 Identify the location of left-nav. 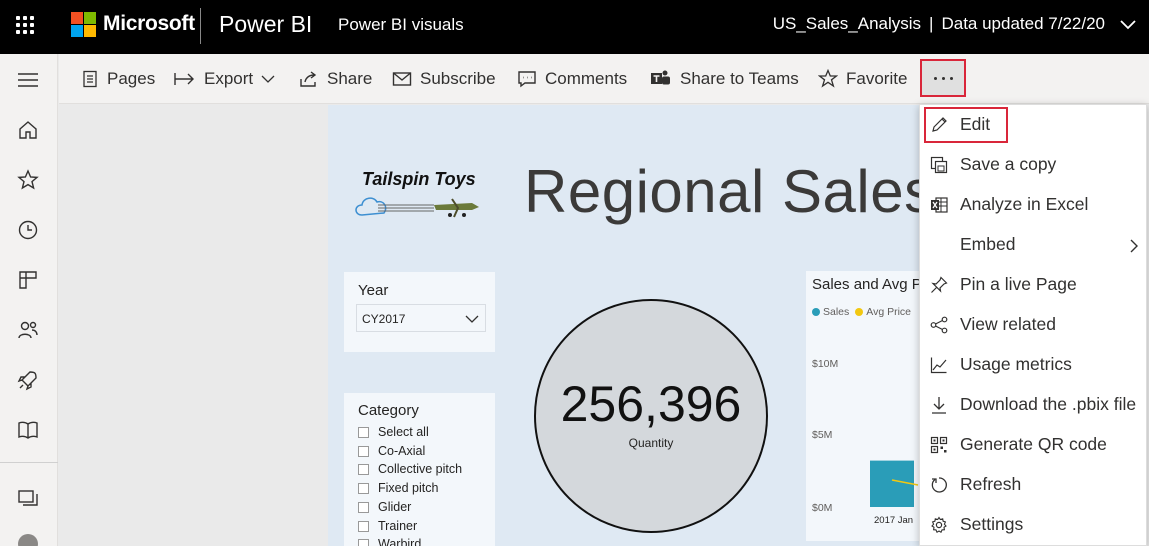
(29, 300).